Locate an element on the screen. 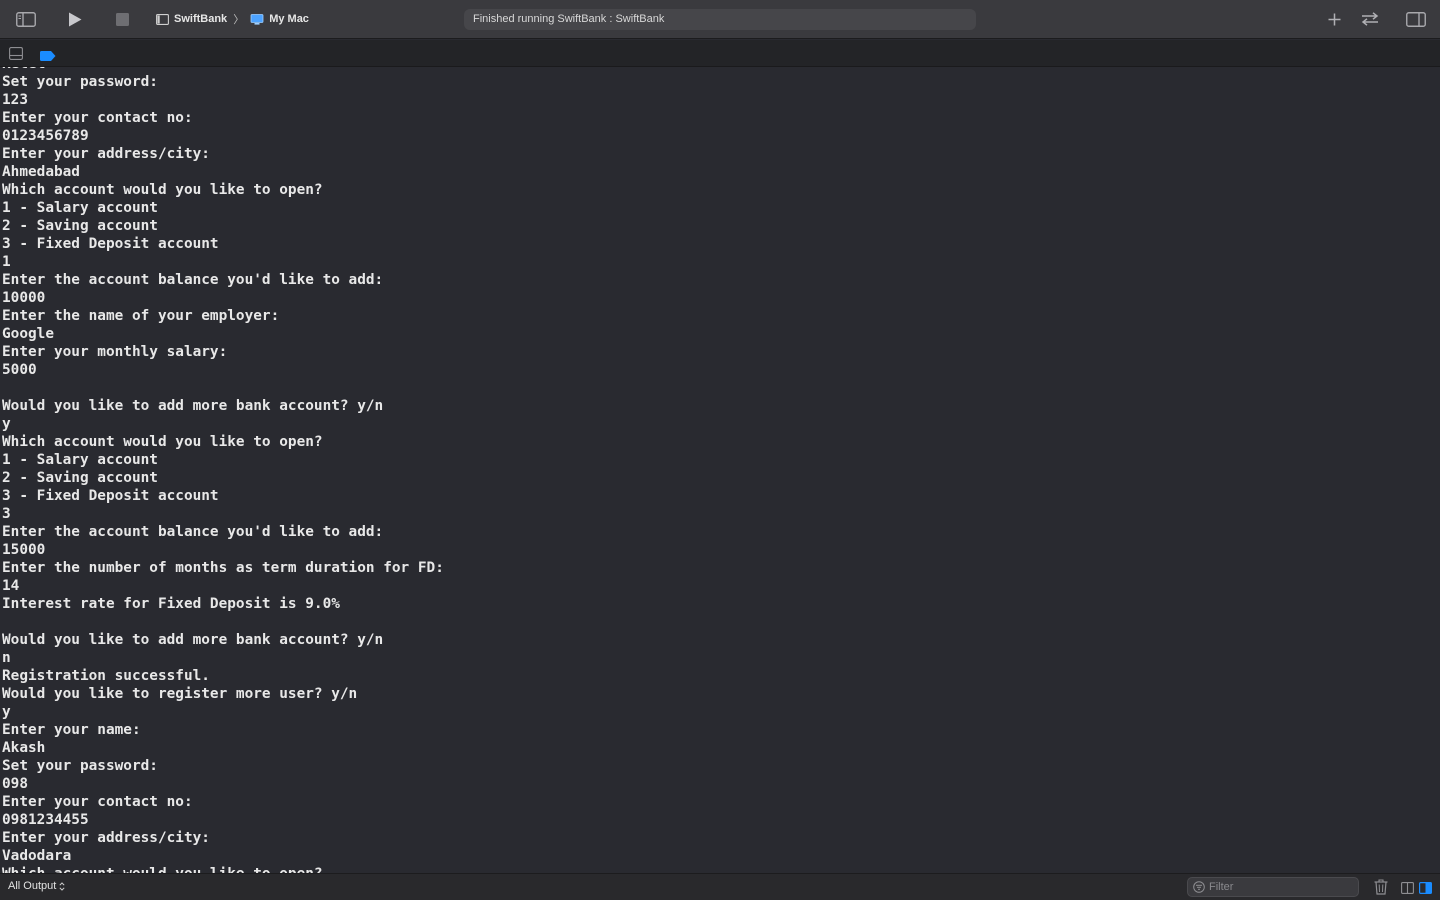 The height and width of the screenshot is (900, 1440). swap-arrows-icon is located at coordinates (1370, 19).